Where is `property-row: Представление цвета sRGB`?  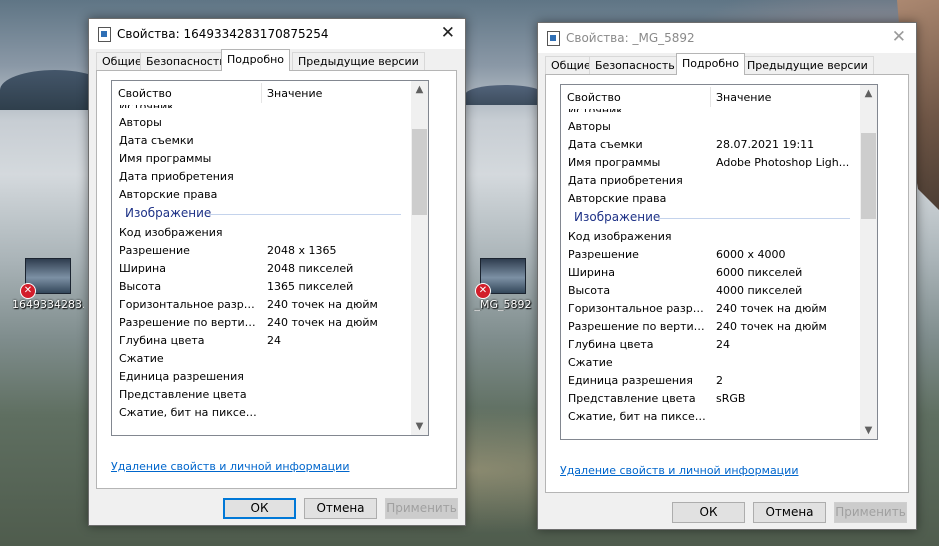 property-row: Представление цвета sRGB is located at coordinates (710, 399).